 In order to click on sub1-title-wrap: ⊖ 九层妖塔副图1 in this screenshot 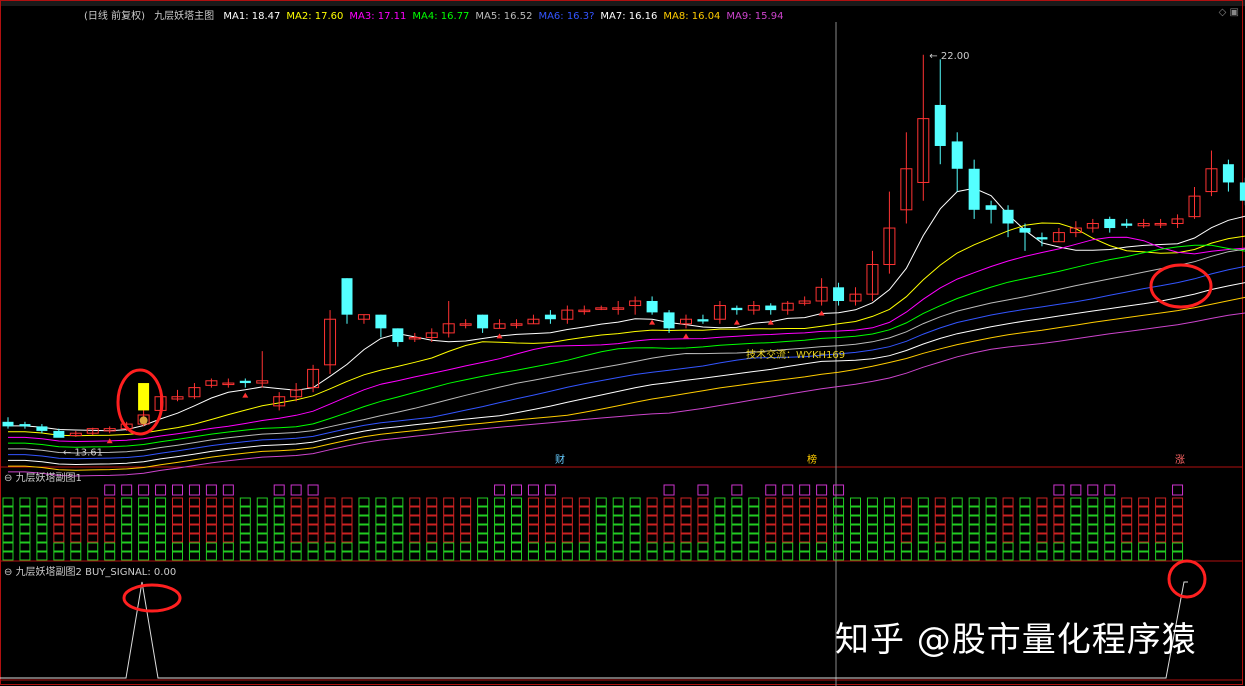, I will do `click(43, 476)`.